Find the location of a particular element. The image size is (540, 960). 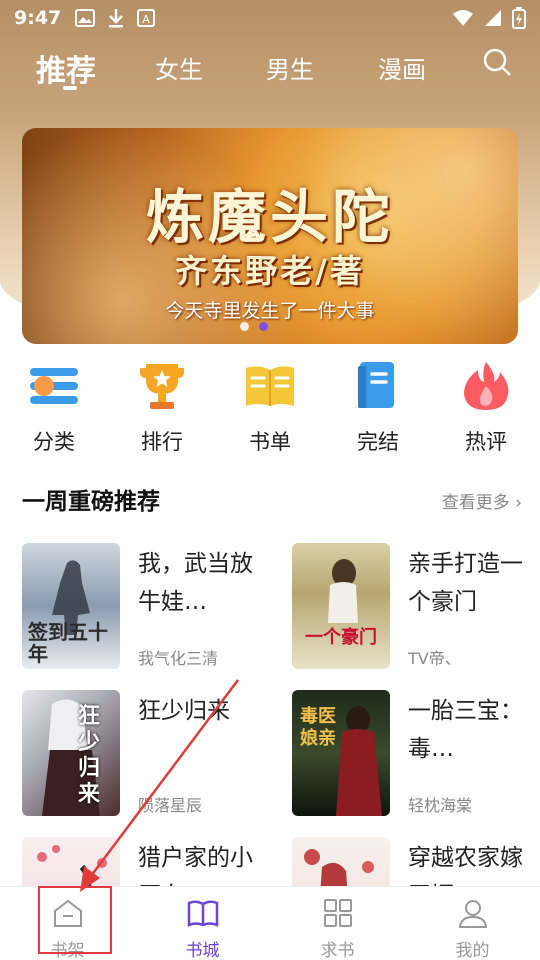

banner-subtitle: 今天寺里发生了一件大事 is located at coordinates (270, 311).